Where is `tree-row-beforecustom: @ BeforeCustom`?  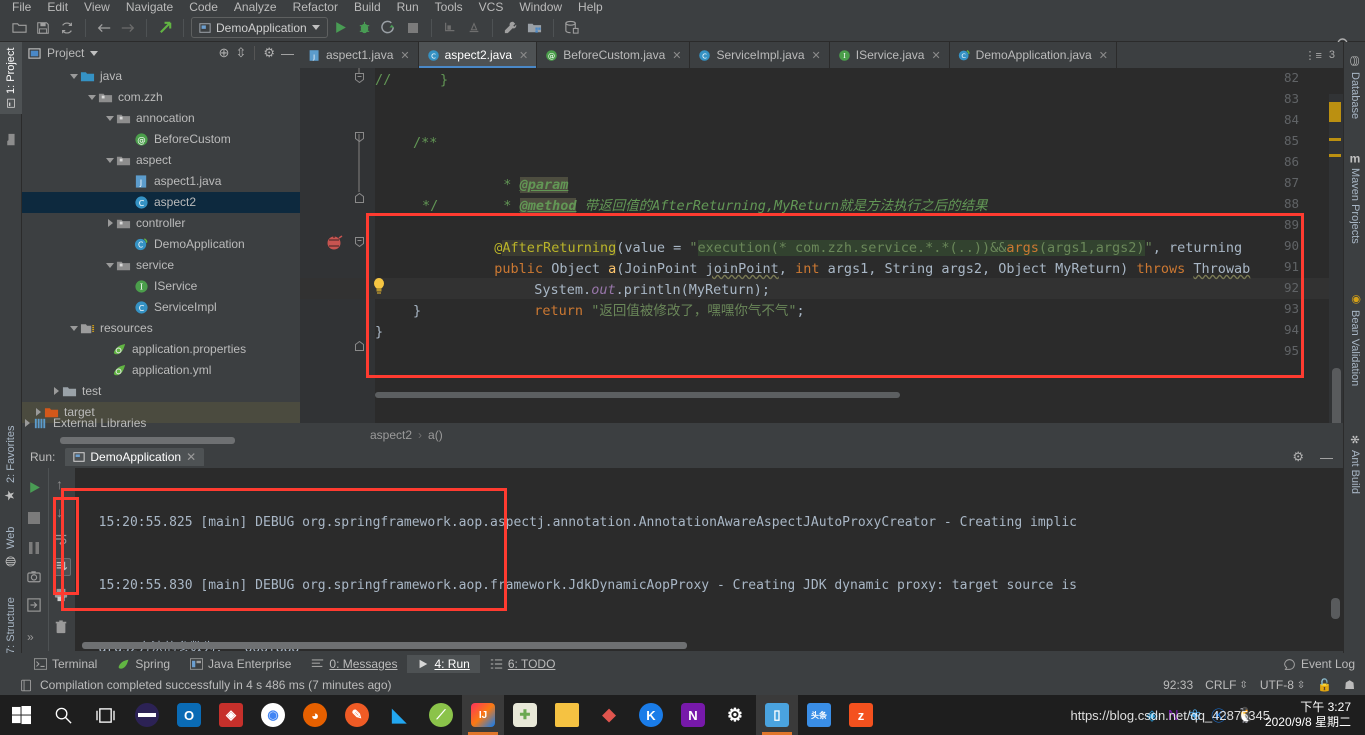
tree-row-beforecustom: @ BeforeCustom is located at coordinates (161, 139).